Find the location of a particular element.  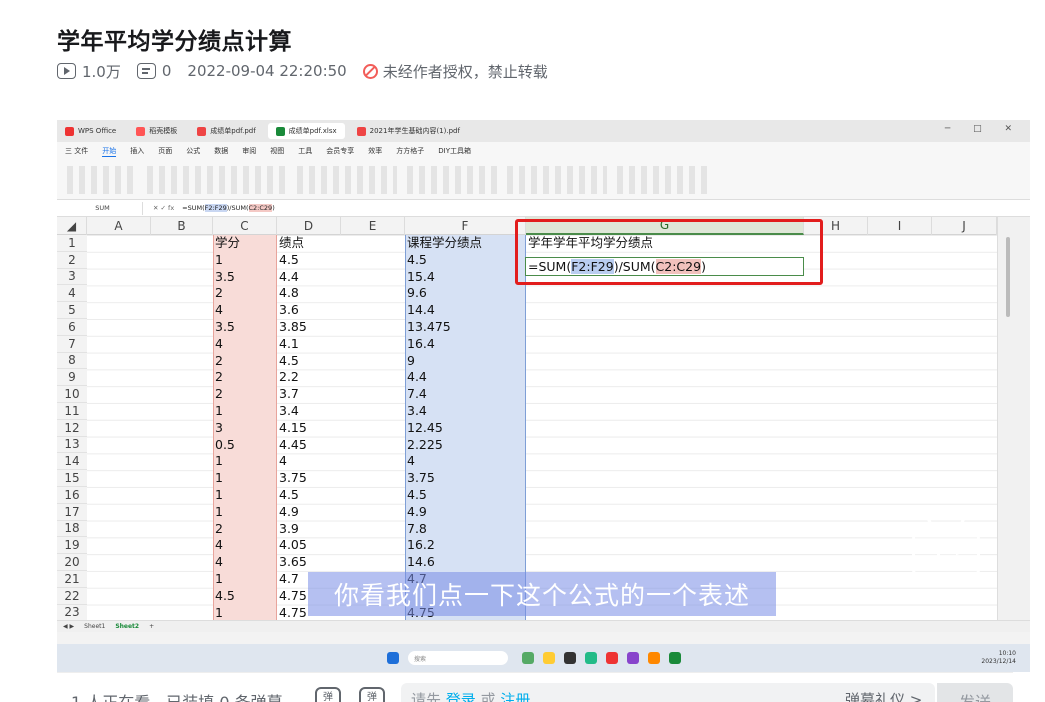

play-button-icon is located at coordinates (946, 554).